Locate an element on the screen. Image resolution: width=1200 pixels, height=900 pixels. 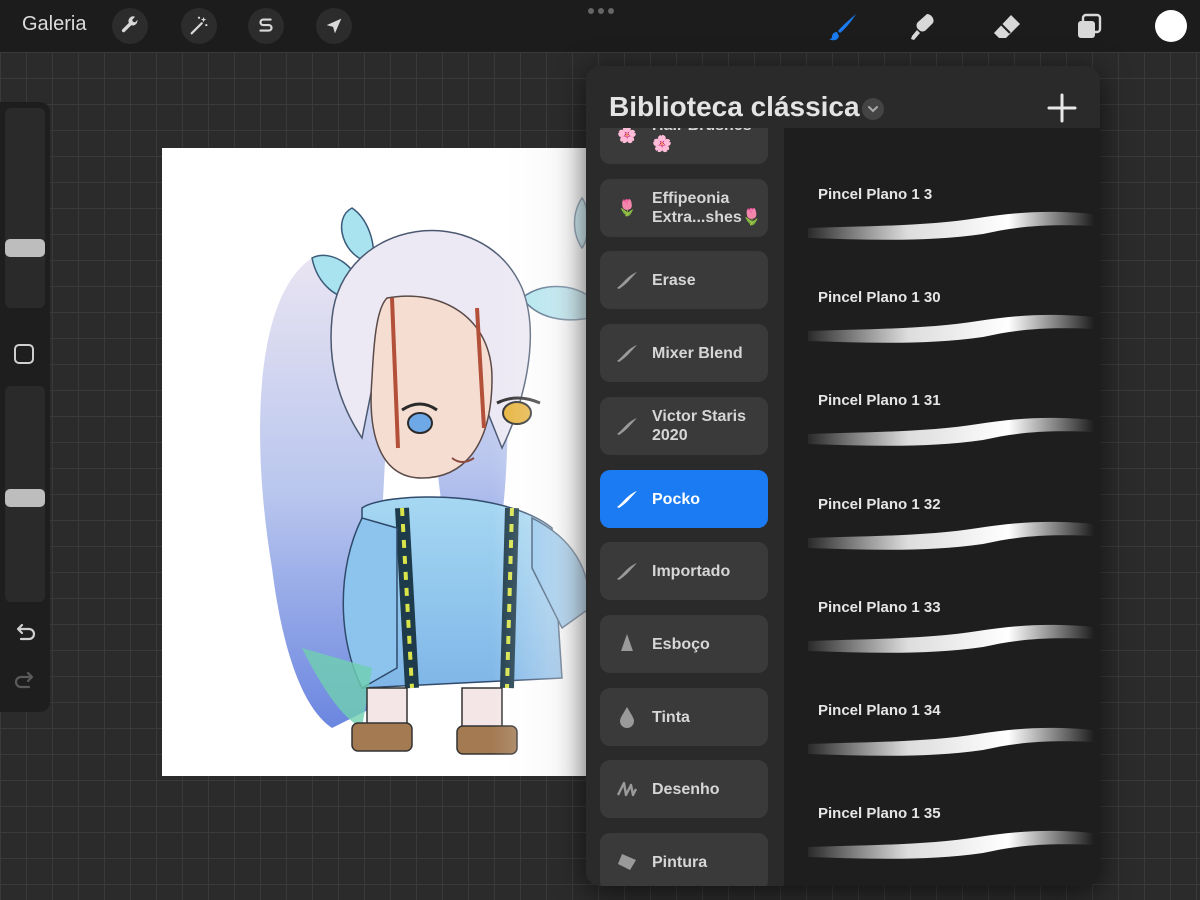
brush-set-item: Tinta is located at coordinates (684, 717).